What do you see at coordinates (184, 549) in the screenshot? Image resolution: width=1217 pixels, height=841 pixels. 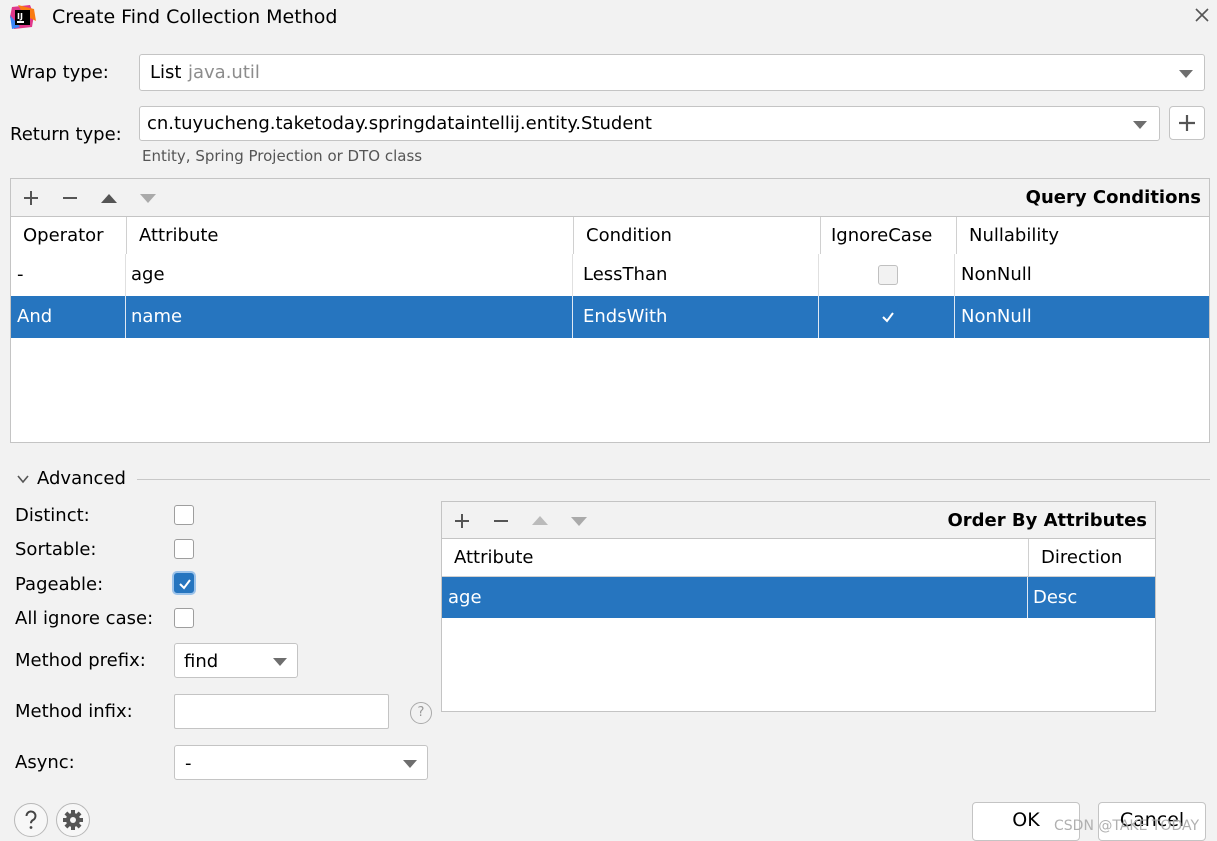 I see `sortable-checkbox` at bounding box center [184, 549].